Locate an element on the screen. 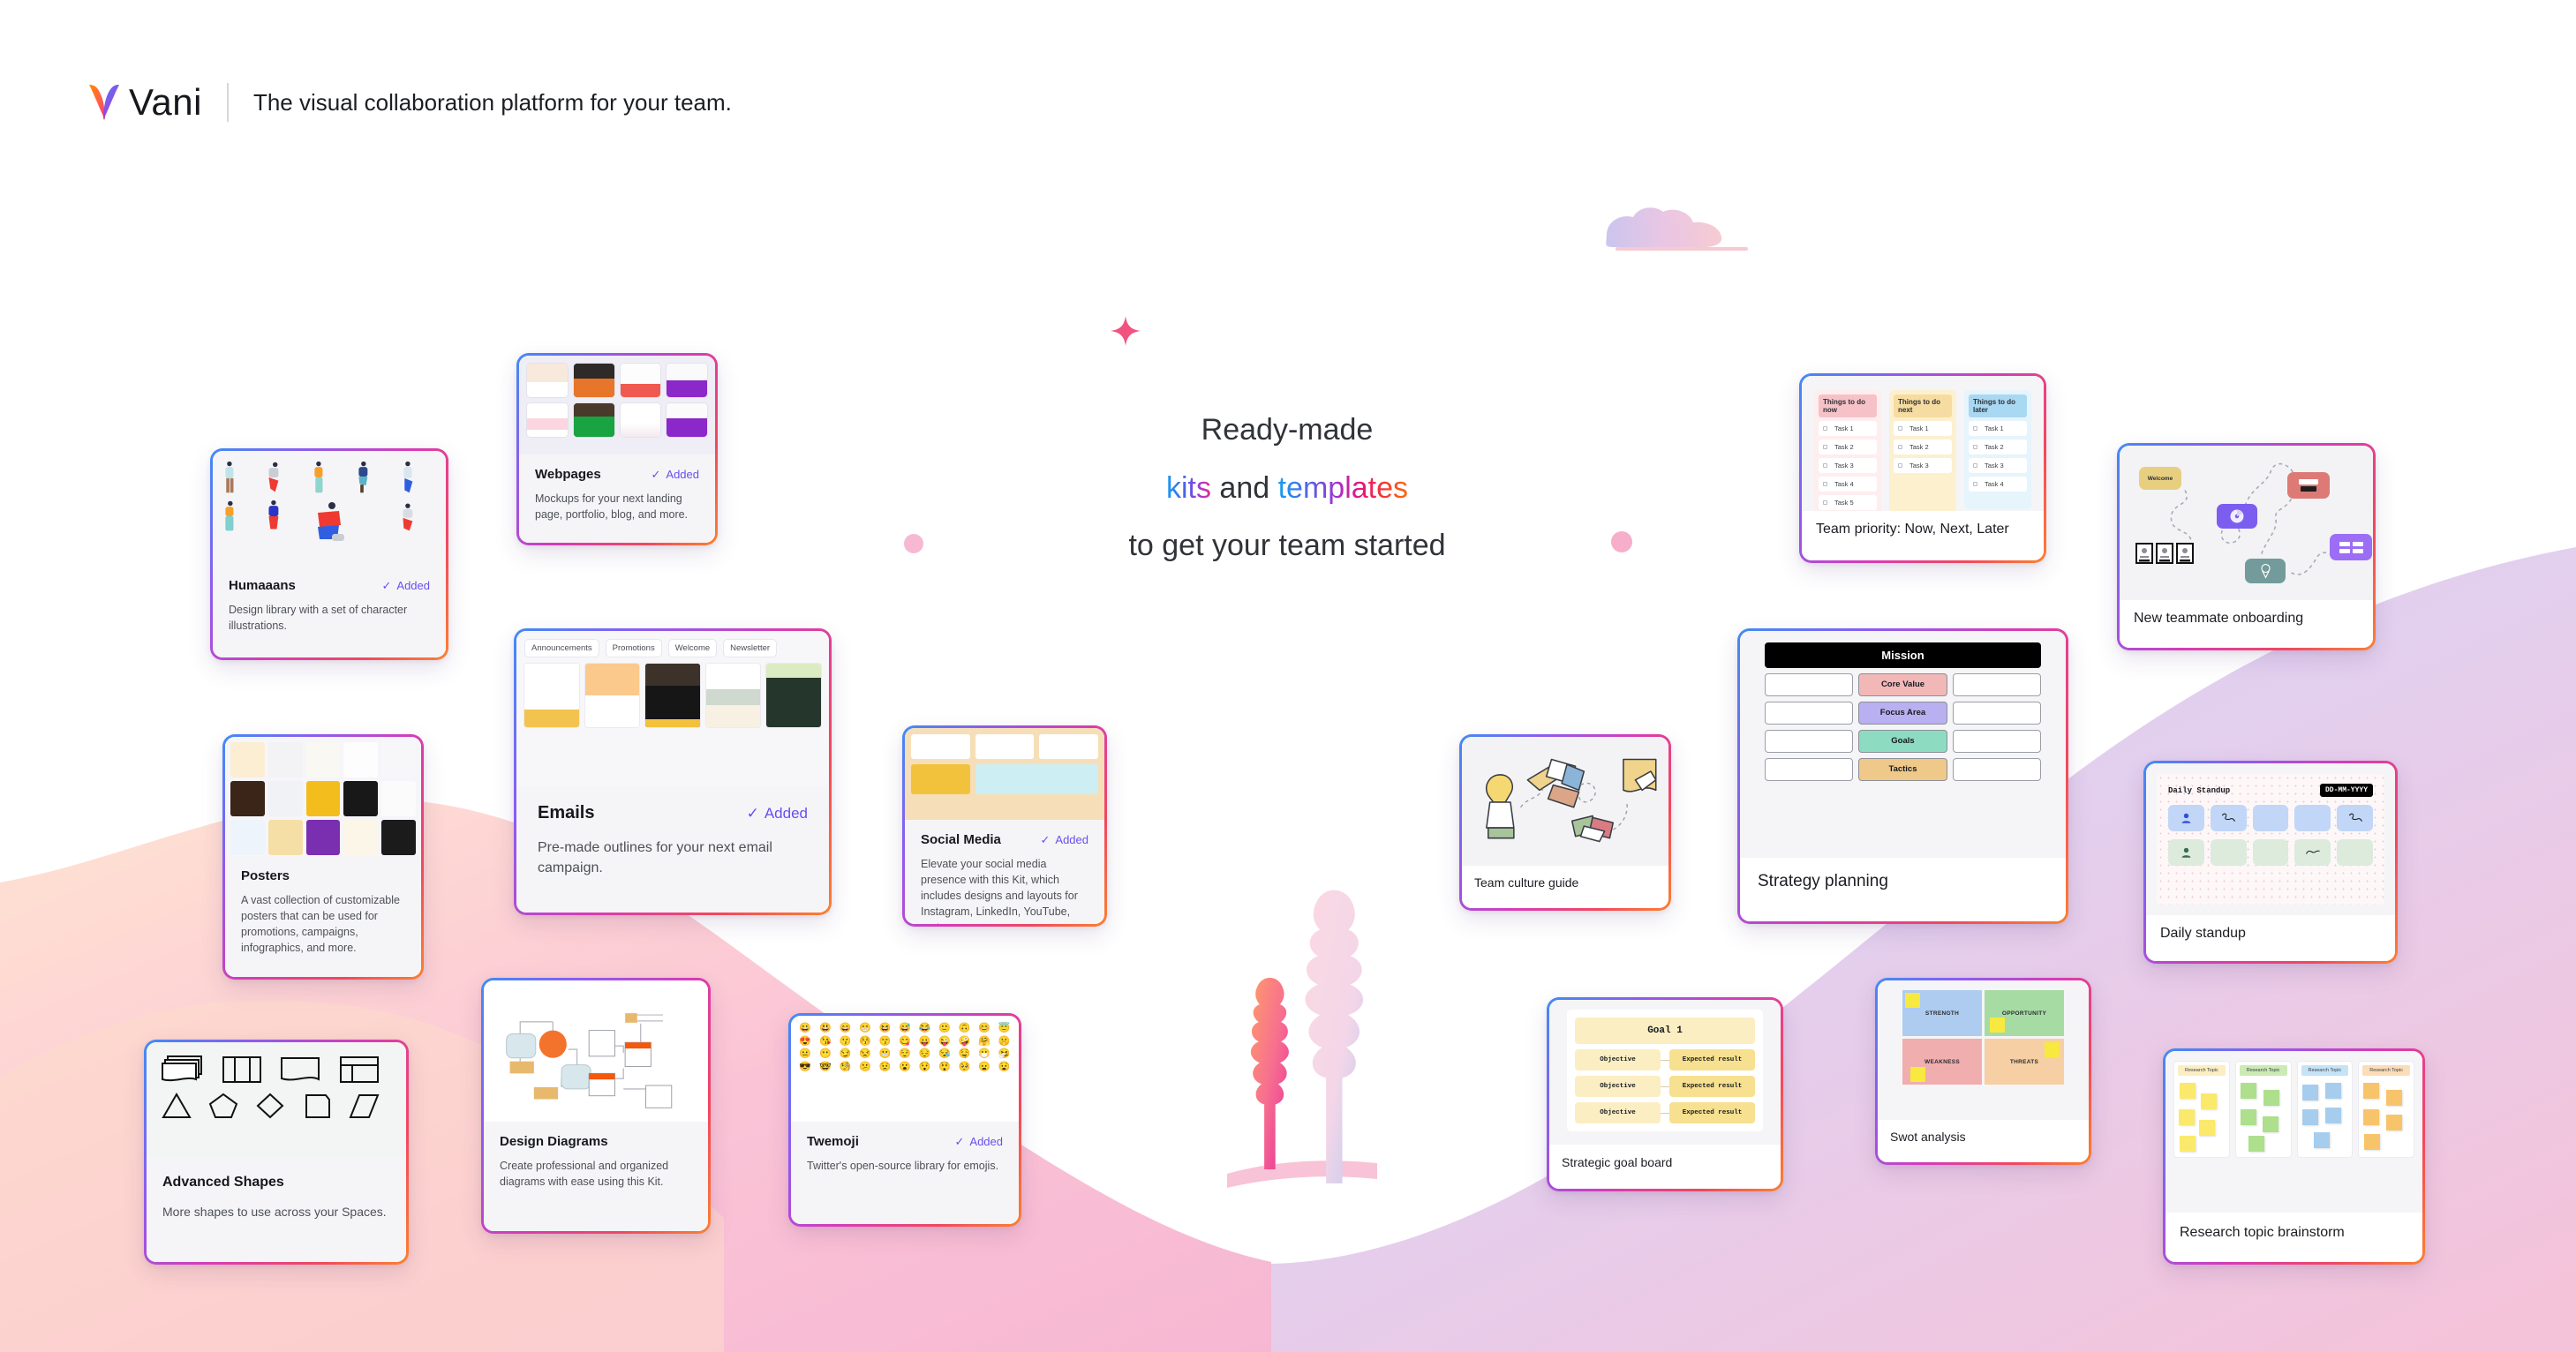 Image resolution: width=2576 pixels, height=1352 pixels. swot-label: STRENGTH is located at coordinates (1942, 1013).